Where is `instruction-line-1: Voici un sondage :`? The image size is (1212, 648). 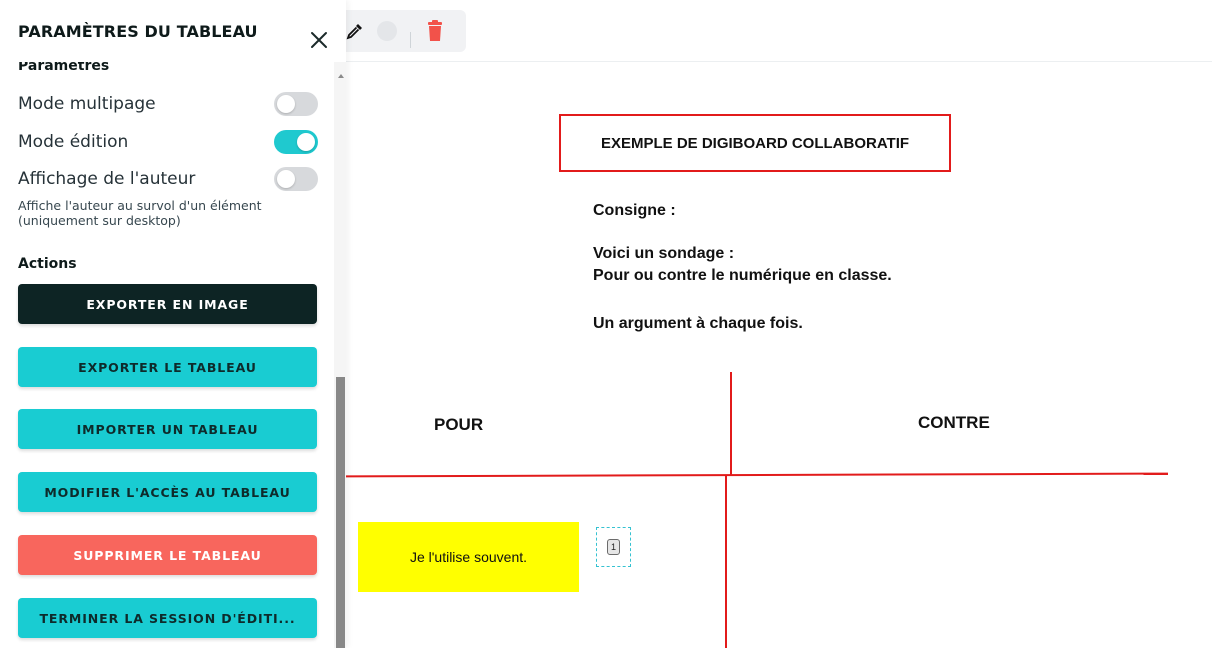 instruction-line-1: Voici un sondage : is located at coordinates (664, 253).